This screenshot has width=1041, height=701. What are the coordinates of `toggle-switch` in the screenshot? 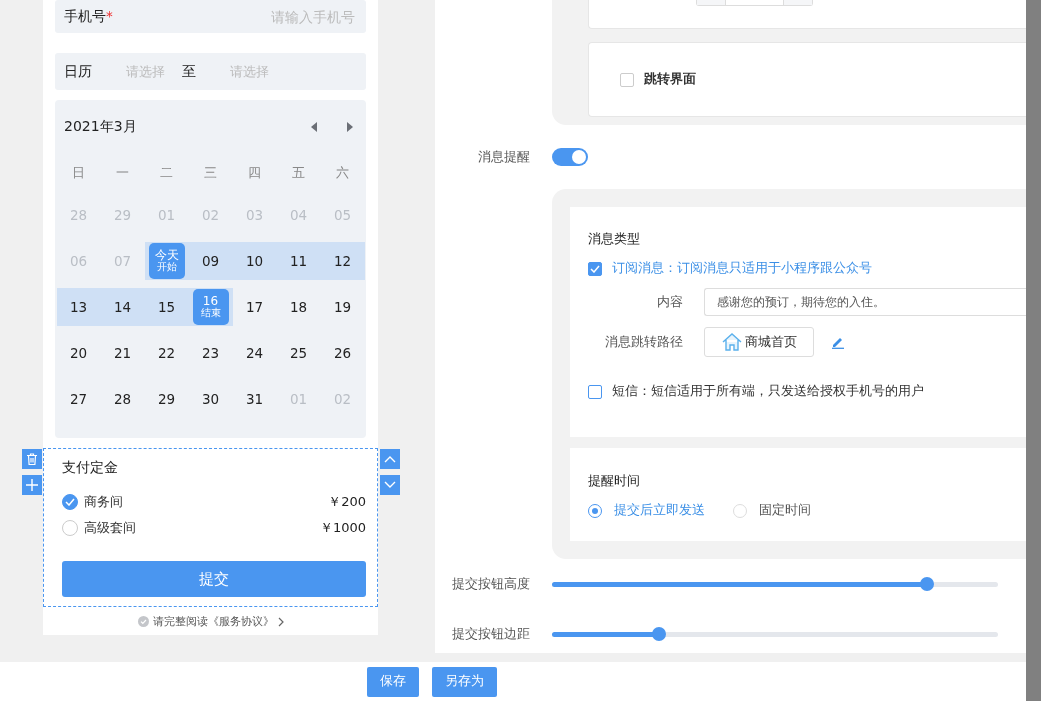 It's located at (570, 157).